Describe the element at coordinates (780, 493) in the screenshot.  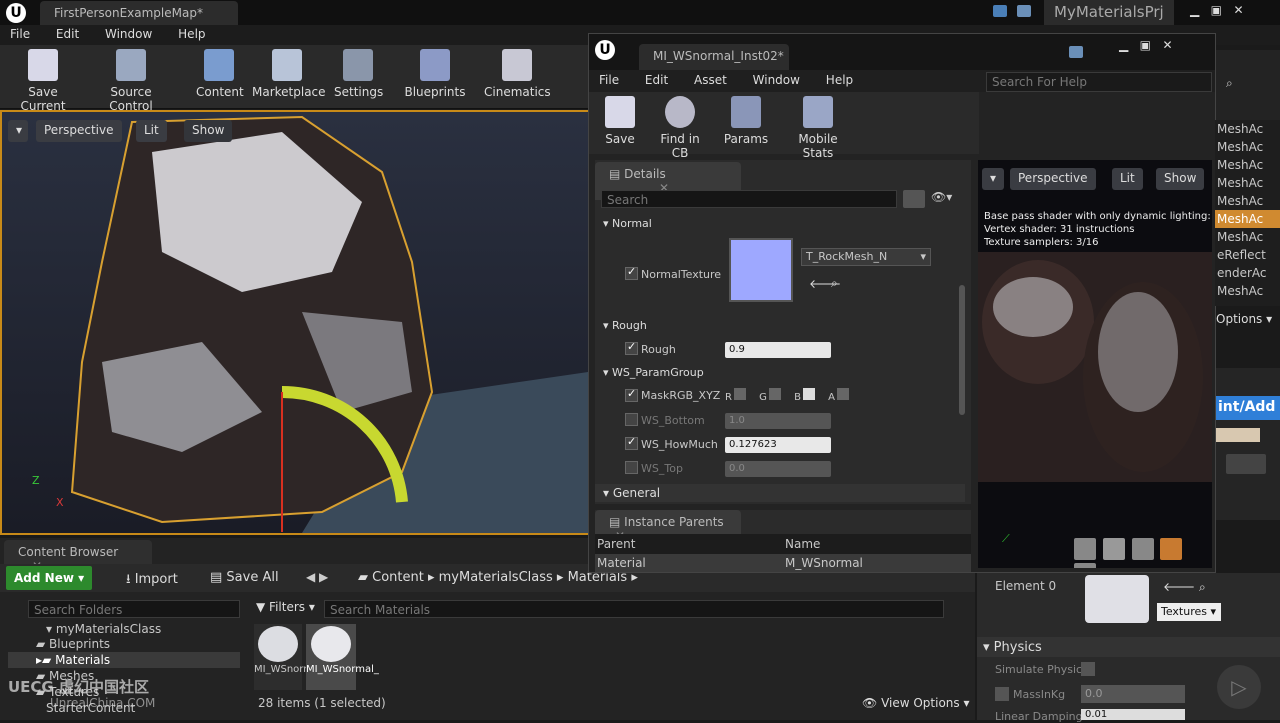
I see `group-general: ▾ General` at that location.